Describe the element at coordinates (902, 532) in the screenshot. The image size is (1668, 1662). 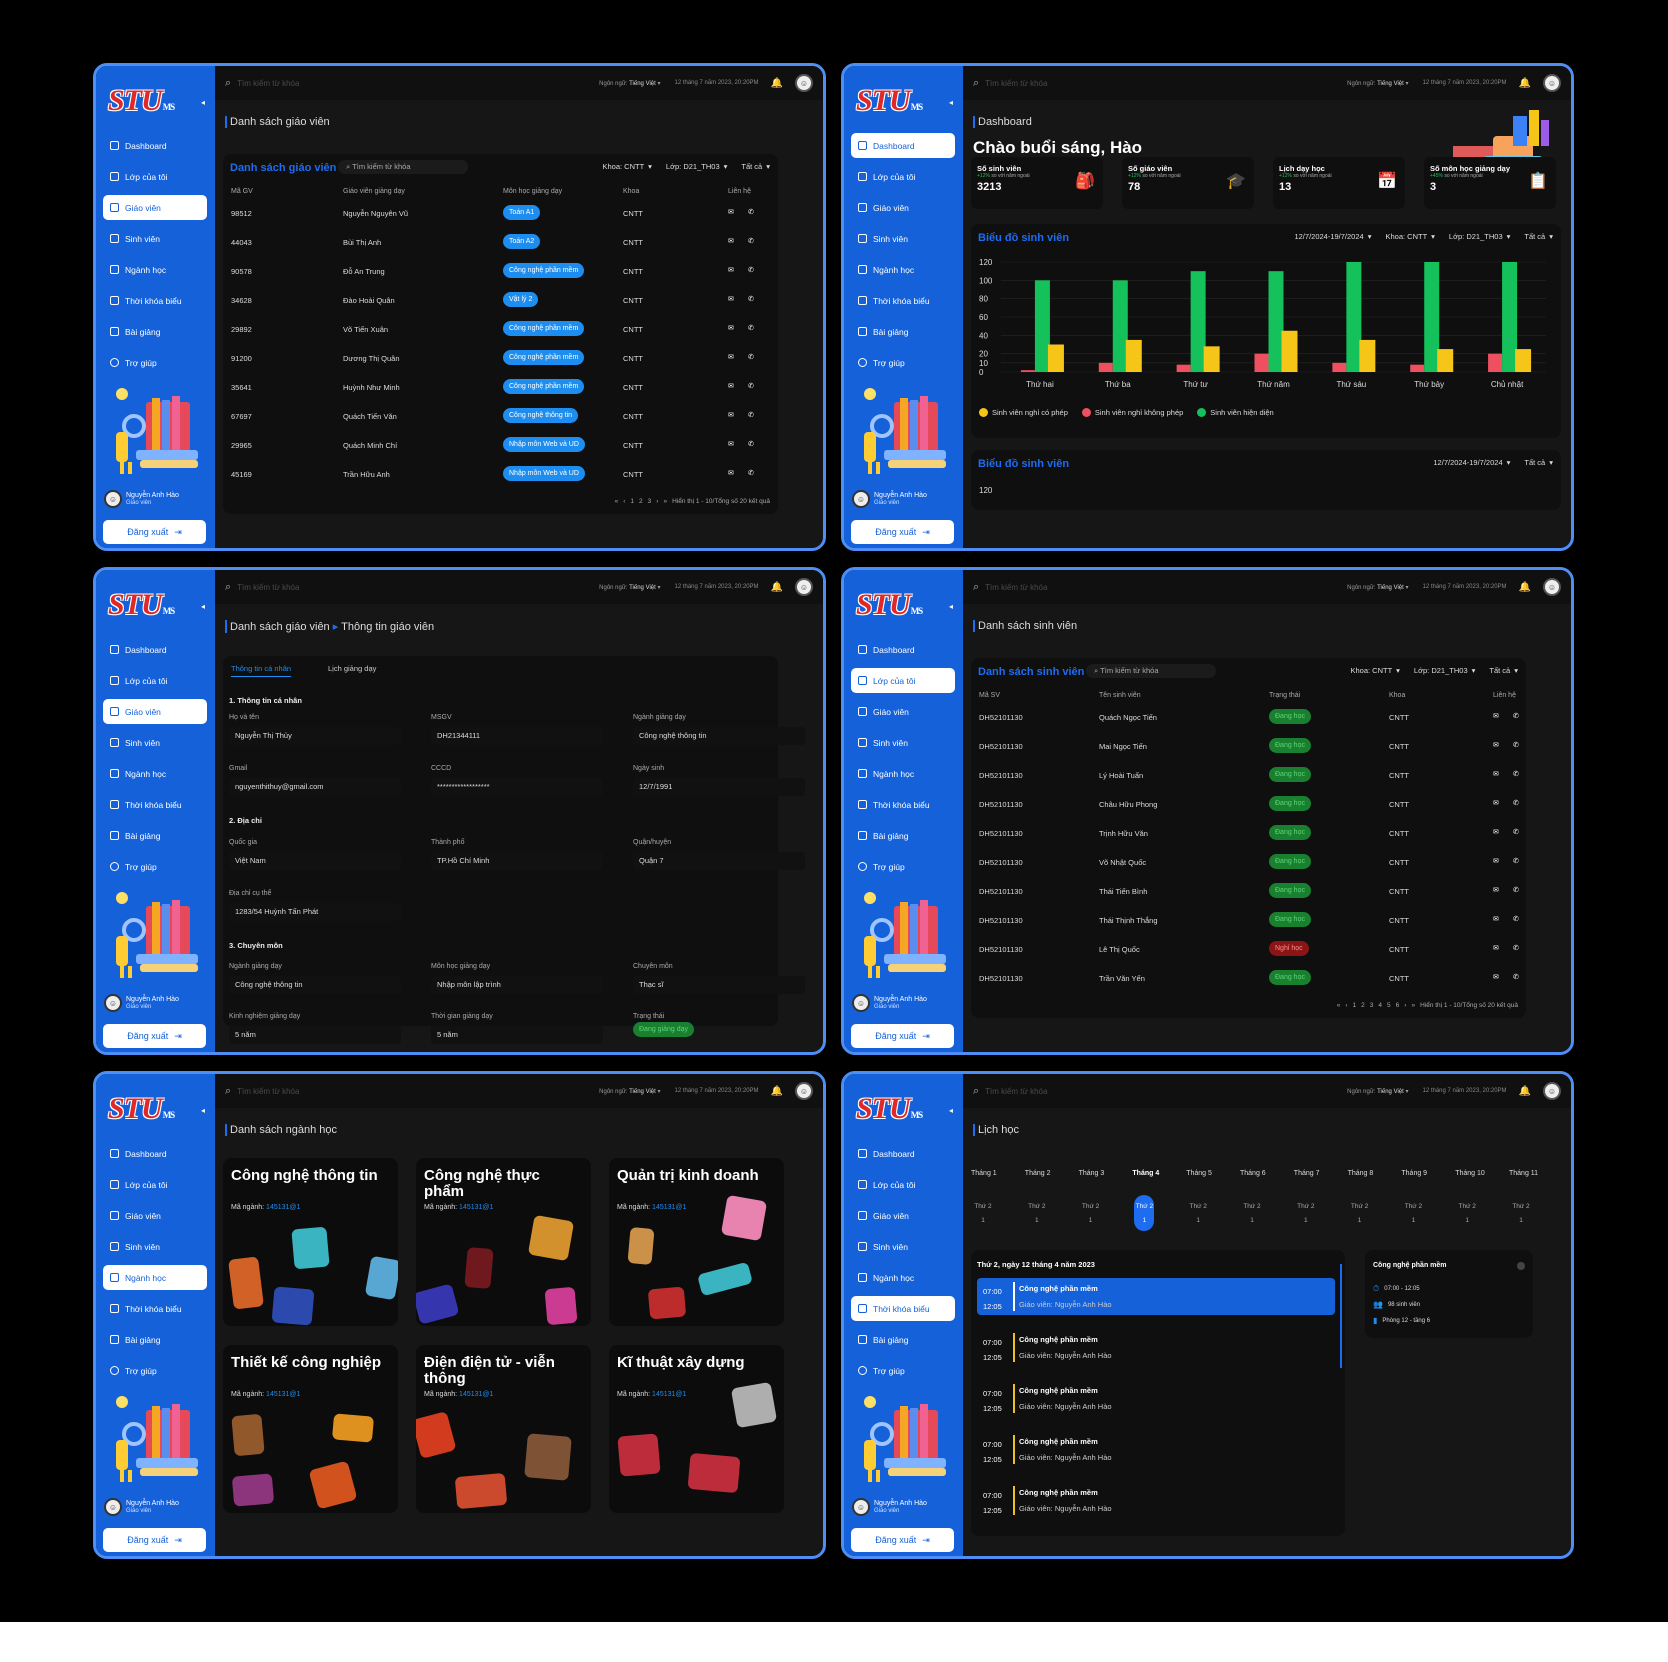
I see `logout-button: Đăng xuất ⇥` at that location.